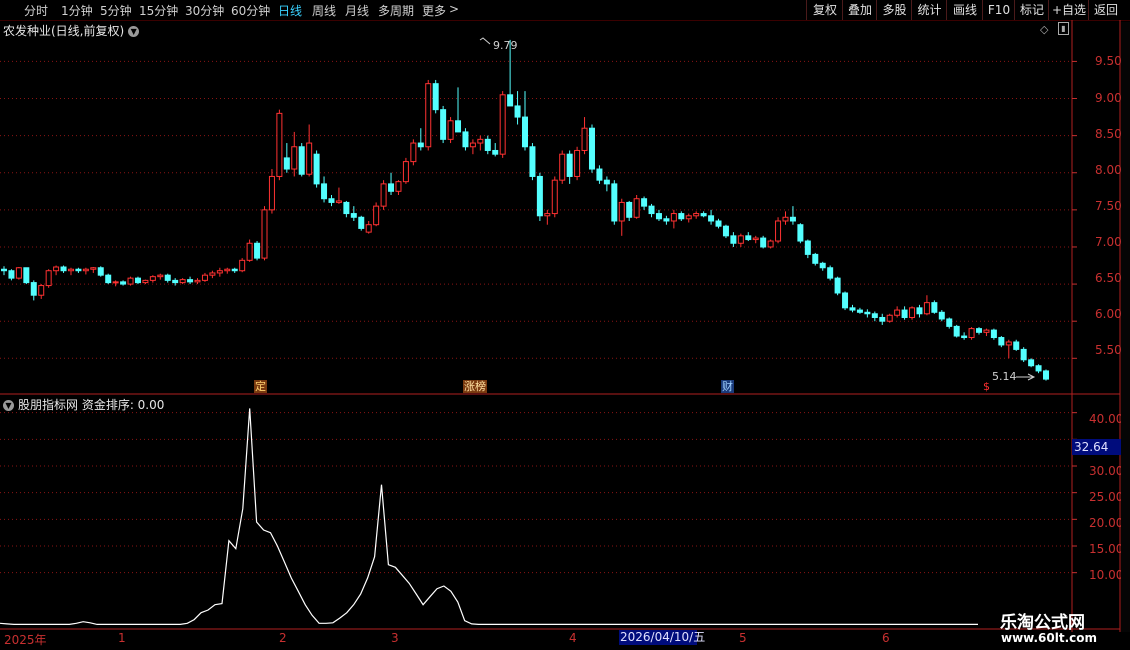 The width and height of the screenshot is (1130, 650). What do you see at coordinates (1004, 376) in the screenshot?
I see `low-price-label: 5.14` at bounding box center [1004, 376].